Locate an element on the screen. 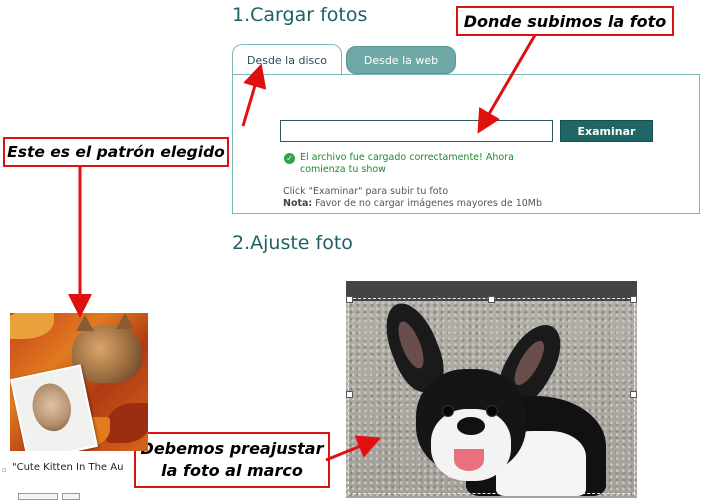 The height and width of the screenshot is (500, 715). arrow-to-tab is located at coordinates (254, 95).